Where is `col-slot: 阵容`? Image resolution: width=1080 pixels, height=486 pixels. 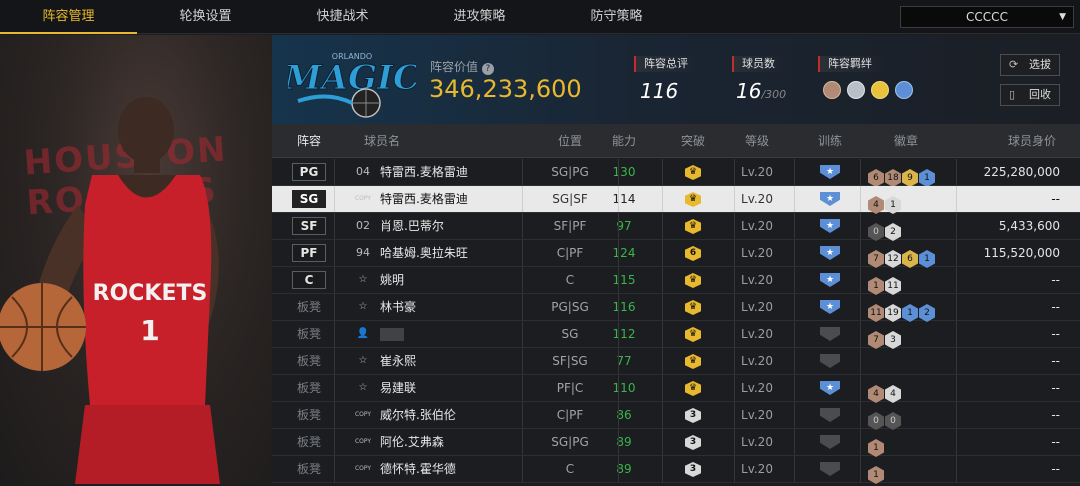
col-slot: 阵容 is located at coordinates (309, 141).